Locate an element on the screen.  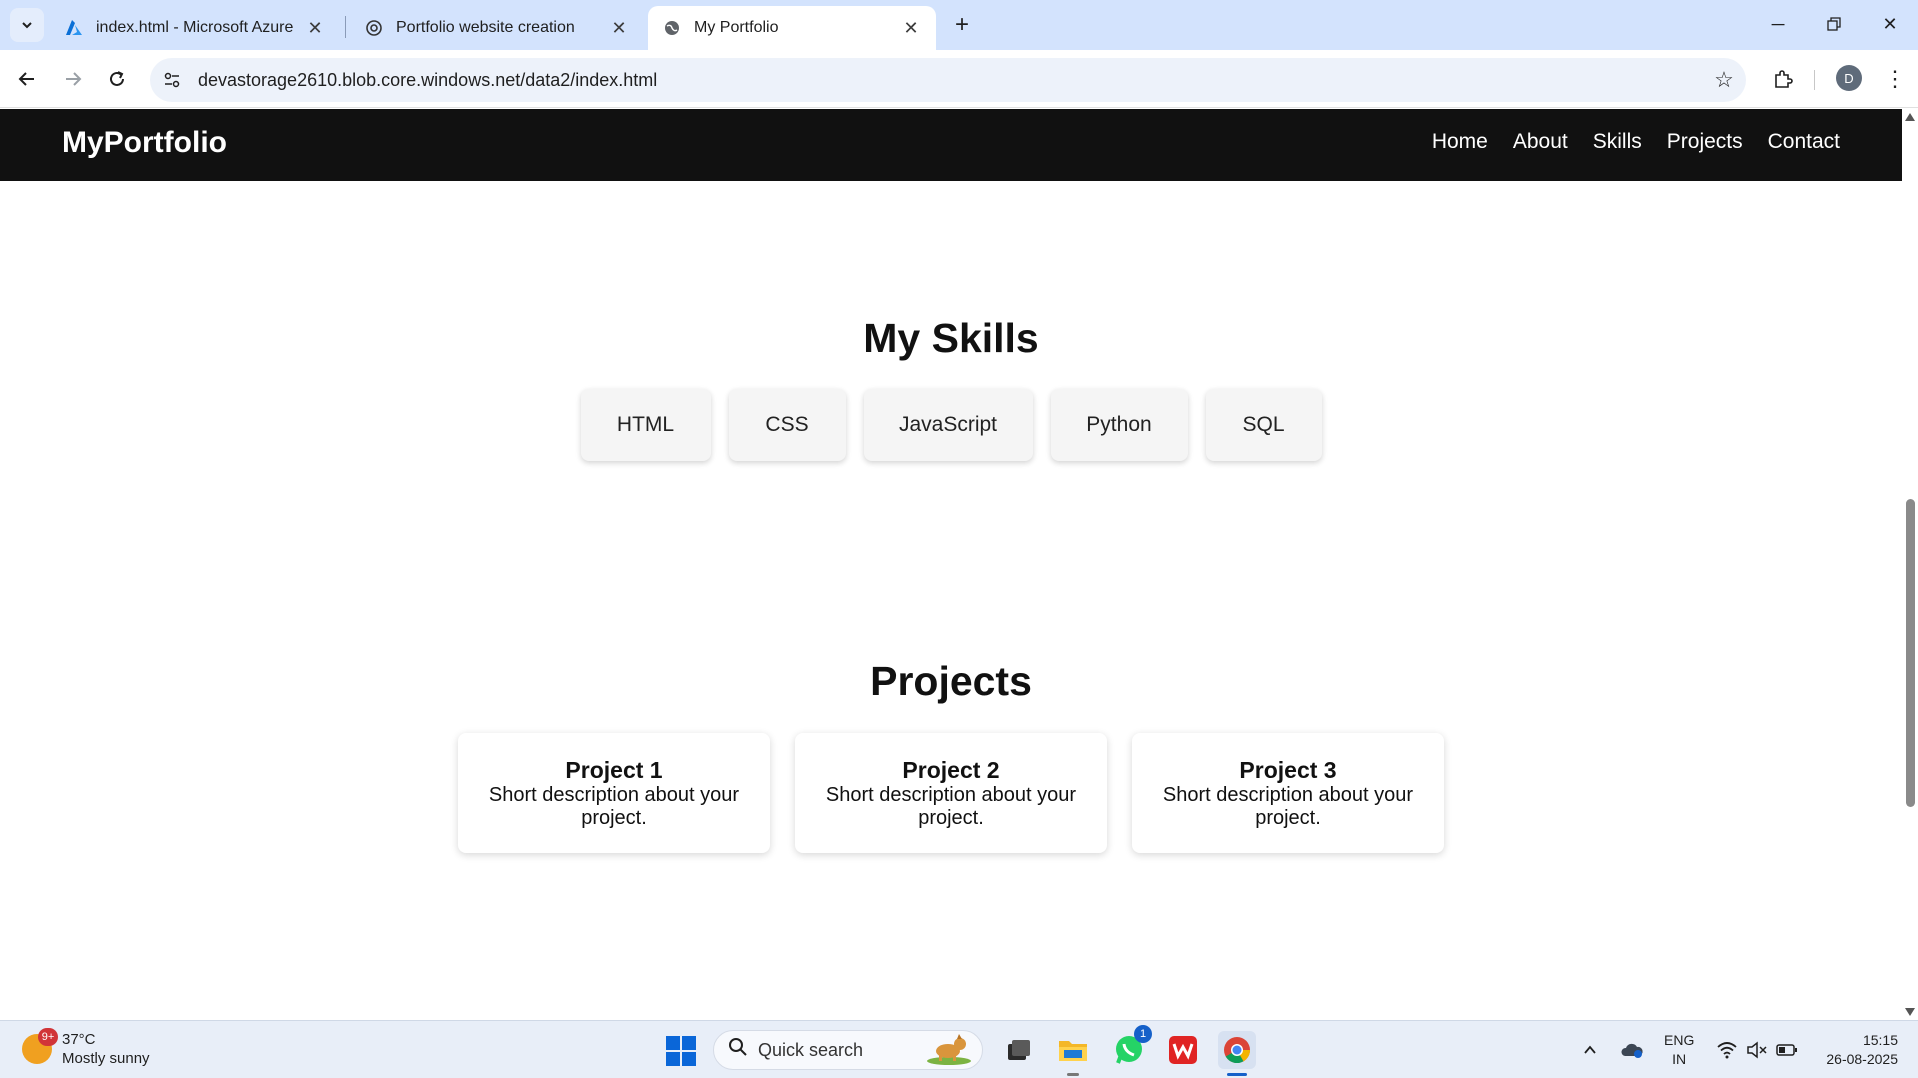
globe-icon is located at coordinates (672, 28).